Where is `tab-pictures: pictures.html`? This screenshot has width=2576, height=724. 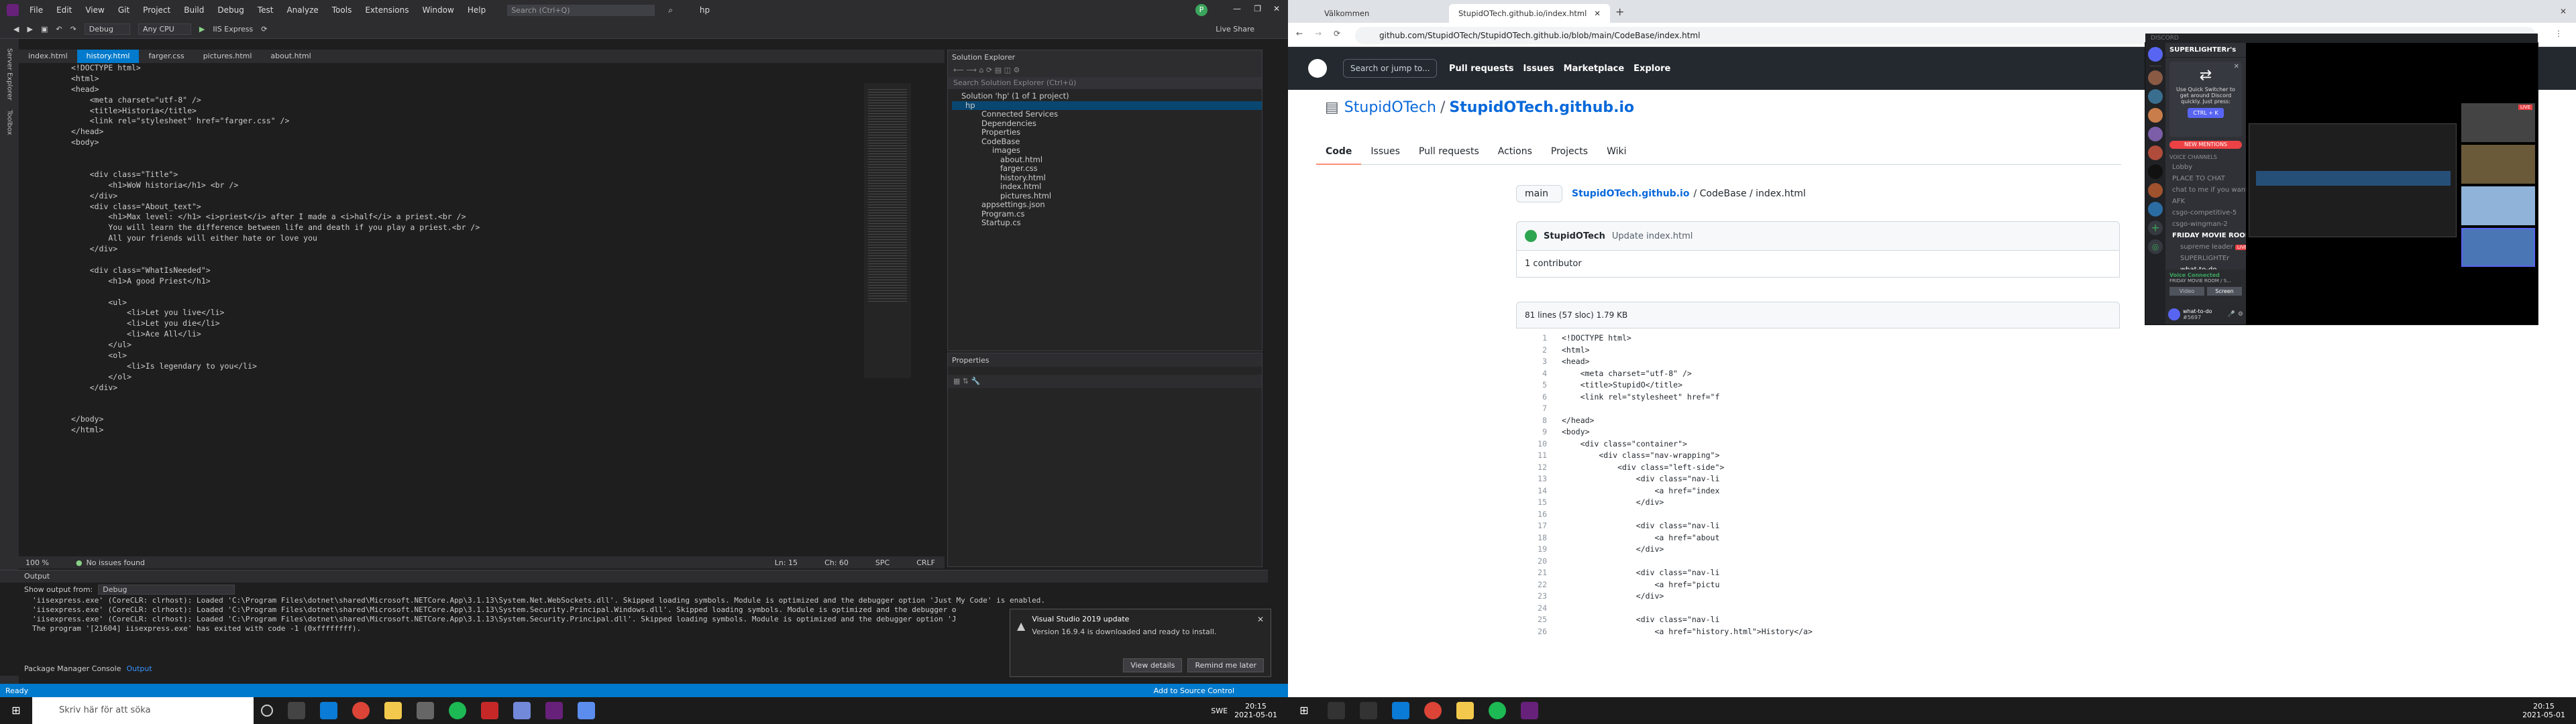 tab-pictures: pictures.html is located at coordinates (228, 56).